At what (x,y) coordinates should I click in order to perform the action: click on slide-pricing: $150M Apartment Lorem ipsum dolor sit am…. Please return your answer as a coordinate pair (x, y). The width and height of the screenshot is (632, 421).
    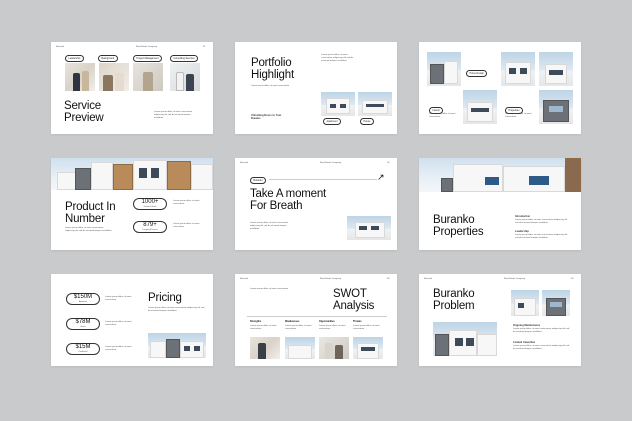
    Looking at the image, I should click on (132, 320).